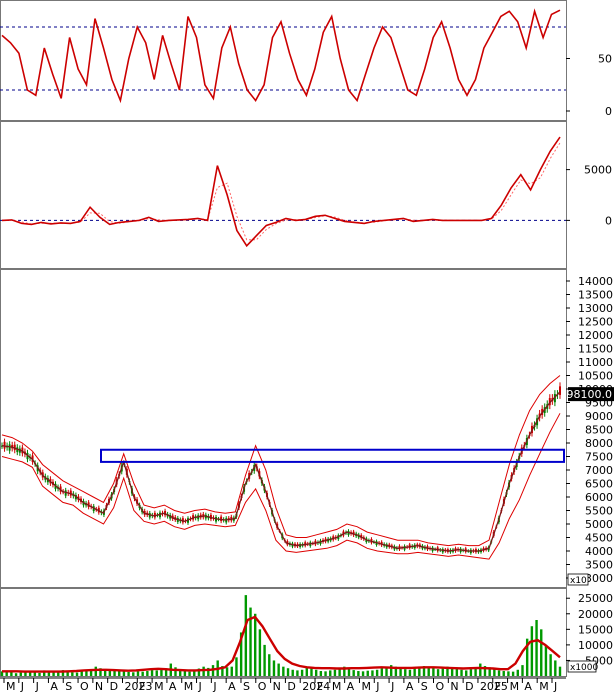 The width and height of the screenshot is (614, 699). Describe the element at coordinates (608, 111) in the screenshot. I see `oscillator-y-tick-label: 0` at that location.